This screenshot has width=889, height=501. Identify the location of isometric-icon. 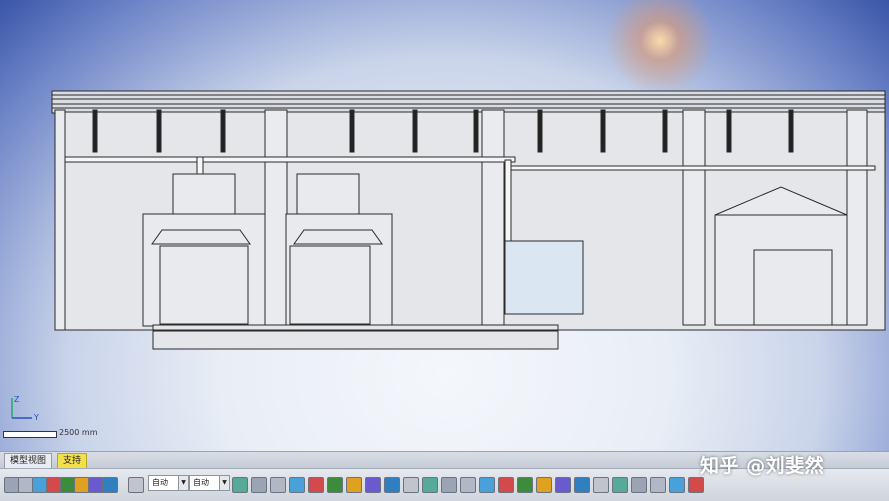
(449, 485).